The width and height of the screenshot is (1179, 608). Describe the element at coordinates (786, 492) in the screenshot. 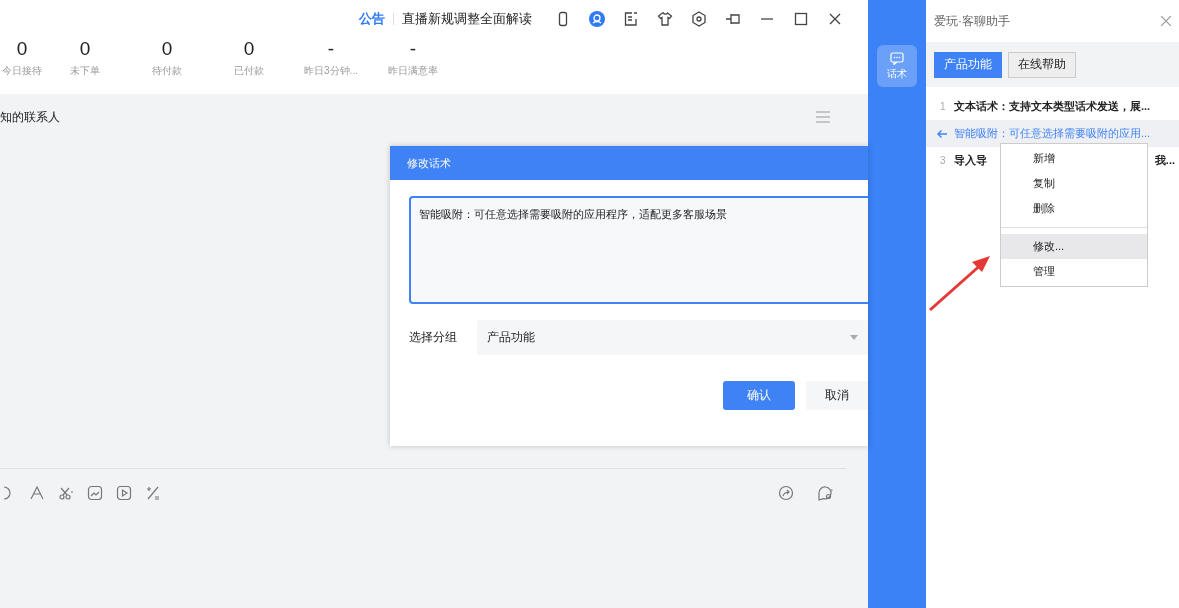

I see `share-icon` at that location.